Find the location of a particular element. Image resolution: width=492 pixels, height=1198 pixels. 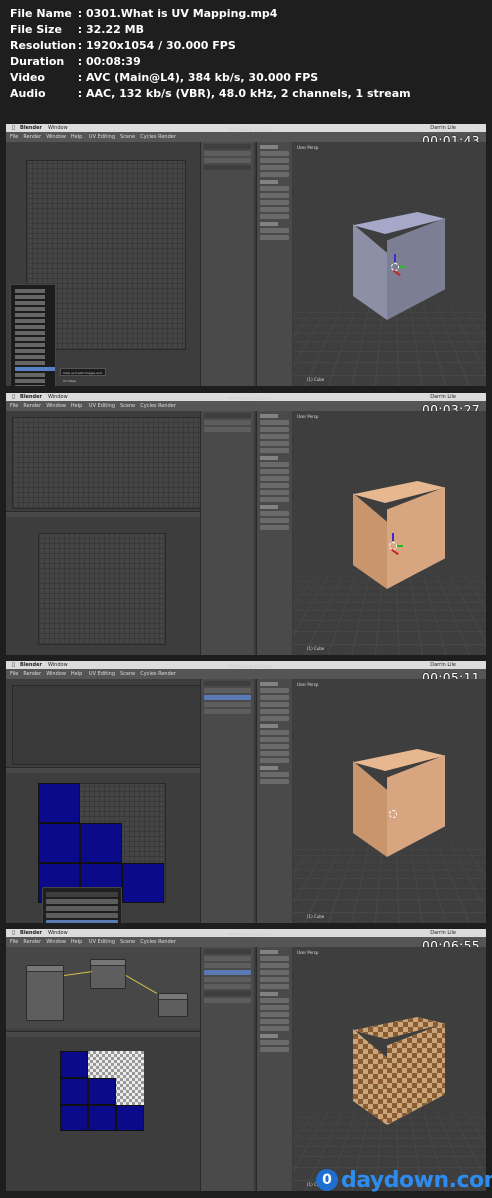

menu-help: Help is located at coordinates (76, 942).